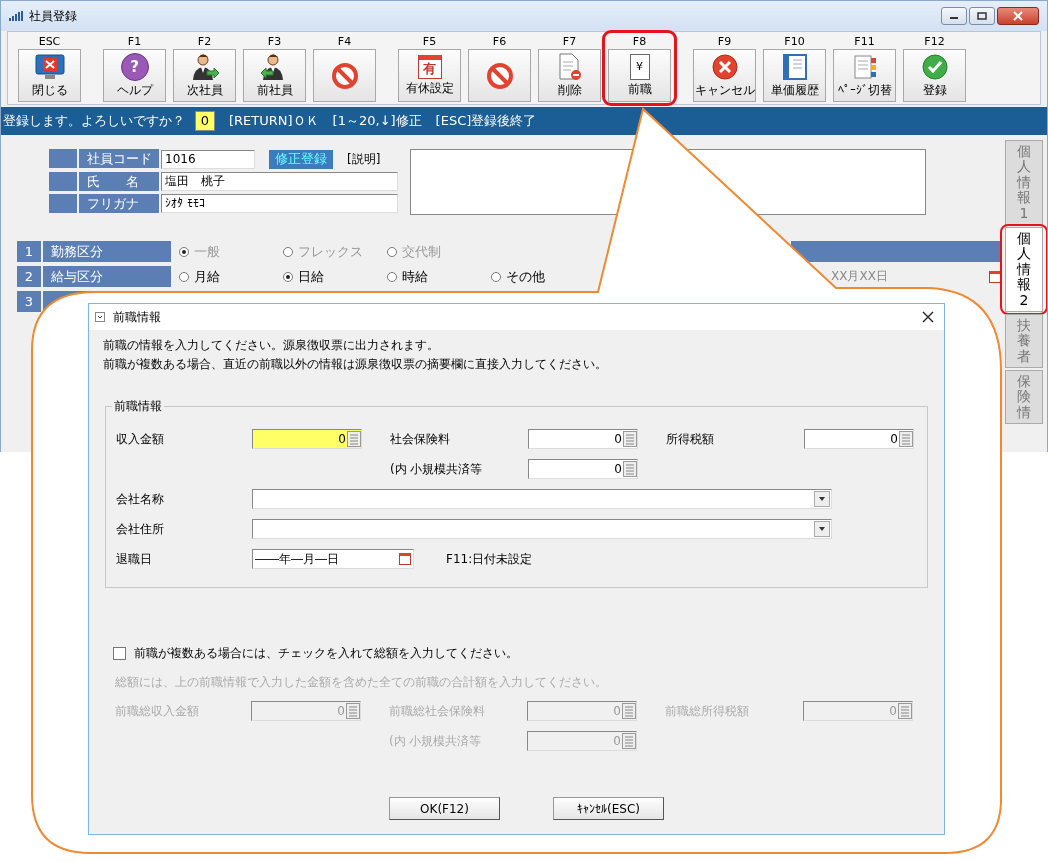 This screenshot has height=861, width=1048. Describe the element at coordinates (29, 276) in the screenshot. I see `row-number: 2` at that location.